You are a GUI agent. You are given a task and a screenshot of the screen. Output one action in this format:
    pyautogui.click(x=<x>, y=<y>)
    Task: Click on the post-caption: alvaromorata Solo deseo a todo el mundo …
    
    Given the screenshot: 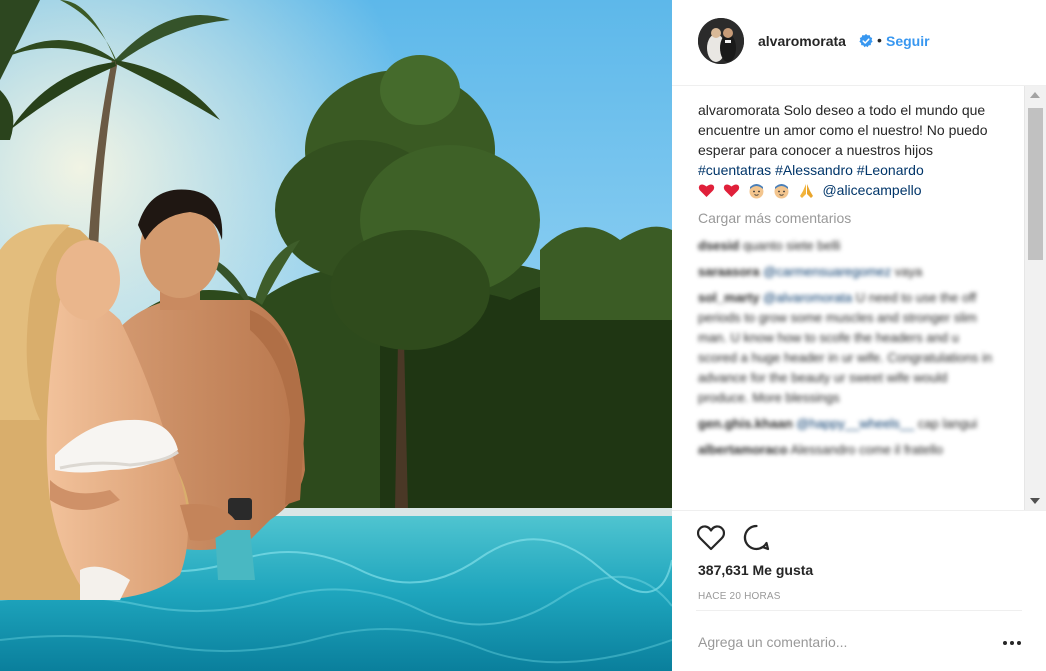 What is the action you would take?
    pyautogui.click(x=848, y=150)
    